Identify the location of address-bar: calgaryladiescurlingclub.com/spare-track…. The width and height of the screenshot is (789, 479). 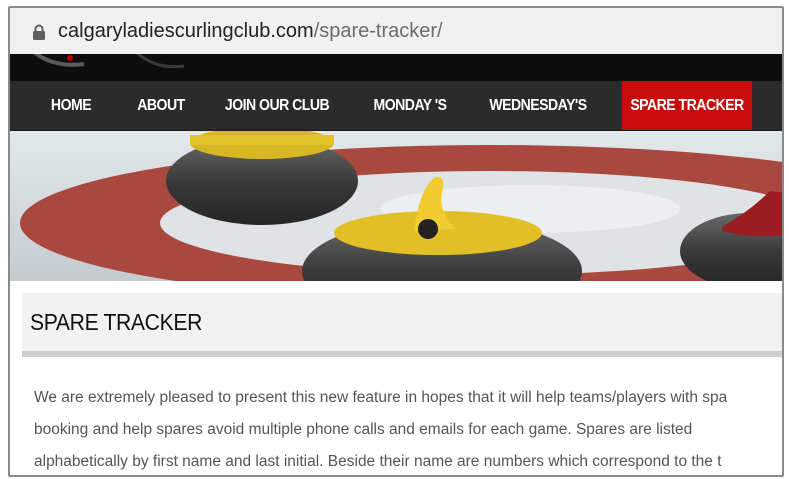
(396, 31).